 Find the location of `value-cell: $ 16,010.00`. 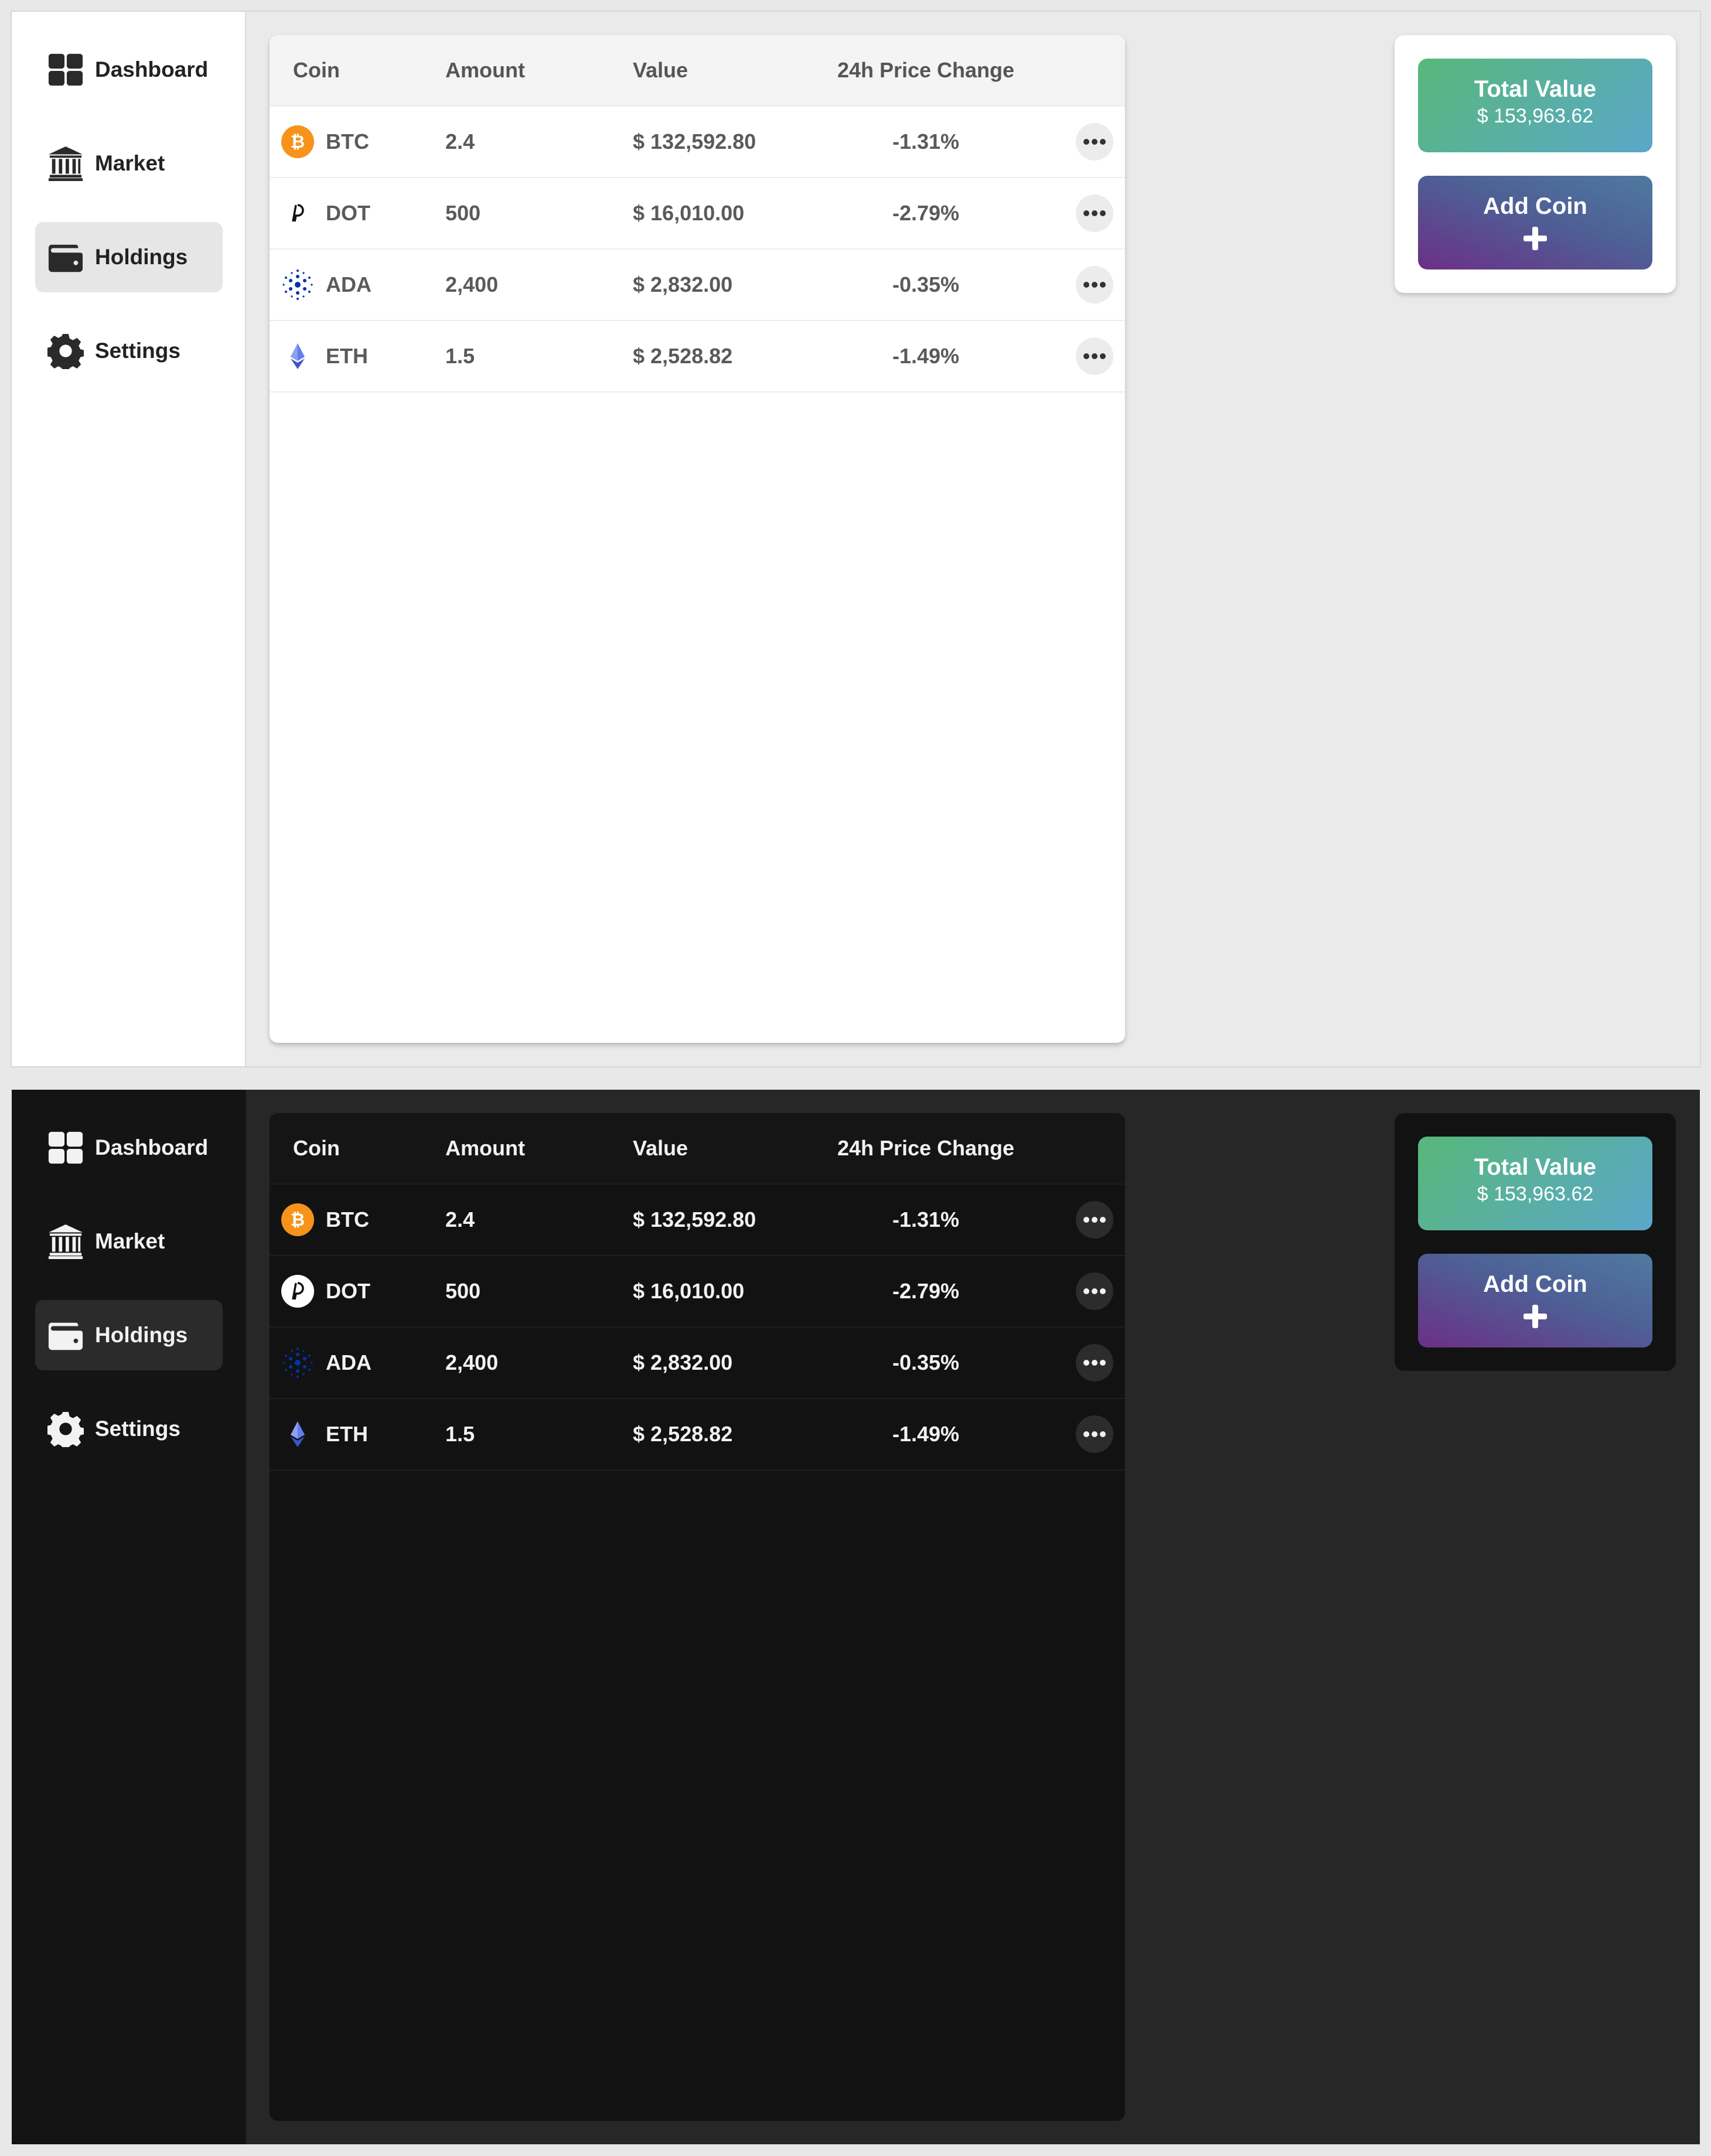

value-cell: $ 16,010.00 is located at coordinates (689, 1291).